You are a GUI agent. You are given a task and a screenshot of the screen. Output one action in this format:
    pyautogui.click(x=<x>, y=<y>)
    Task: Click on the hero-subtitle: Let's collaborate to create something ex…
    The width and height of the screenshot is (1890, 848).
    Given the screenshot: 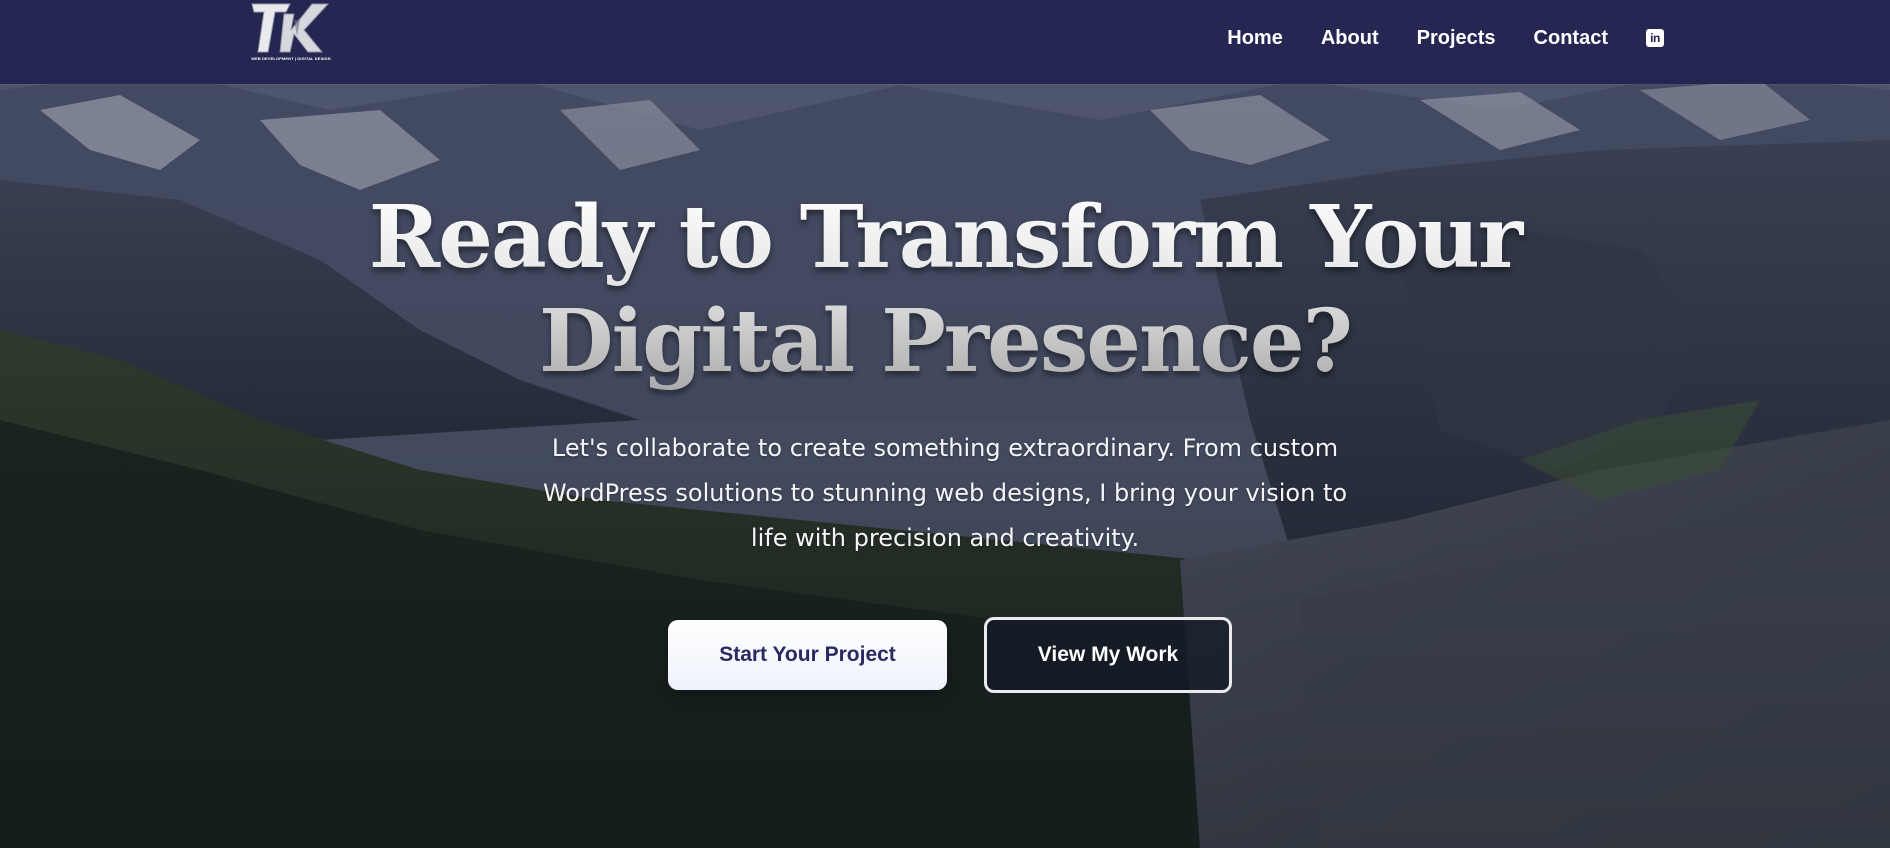 What is the action you would take?
    pyautogui.click(x=945, y=493)
    